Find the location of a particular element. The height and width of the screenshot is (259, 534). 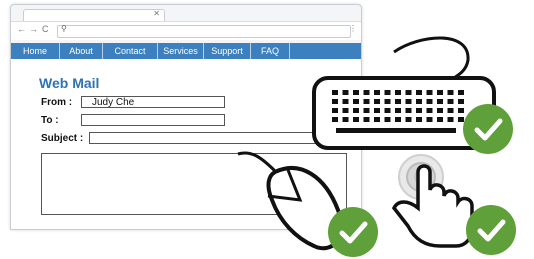

mouse-check-badge is located at coordinates (353, 232).